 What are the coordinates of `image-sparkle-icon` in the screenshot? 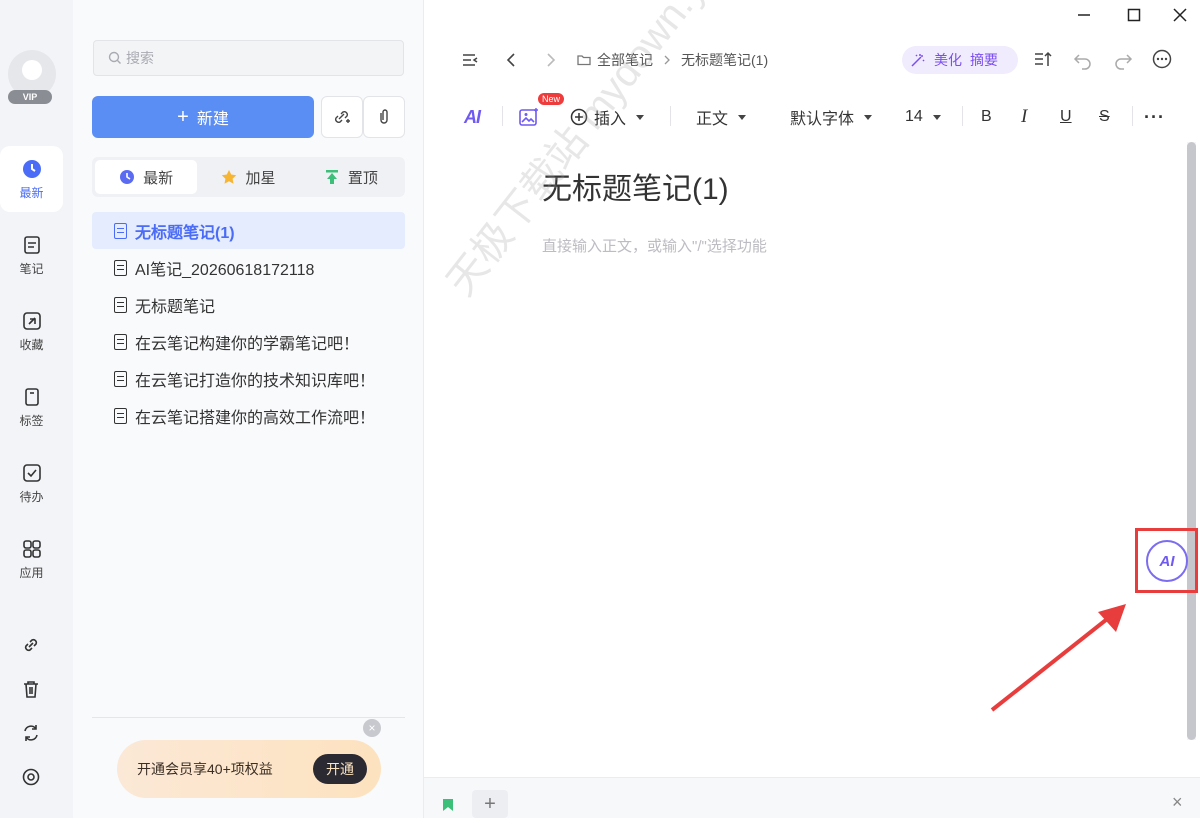 It's located at (528, 117).